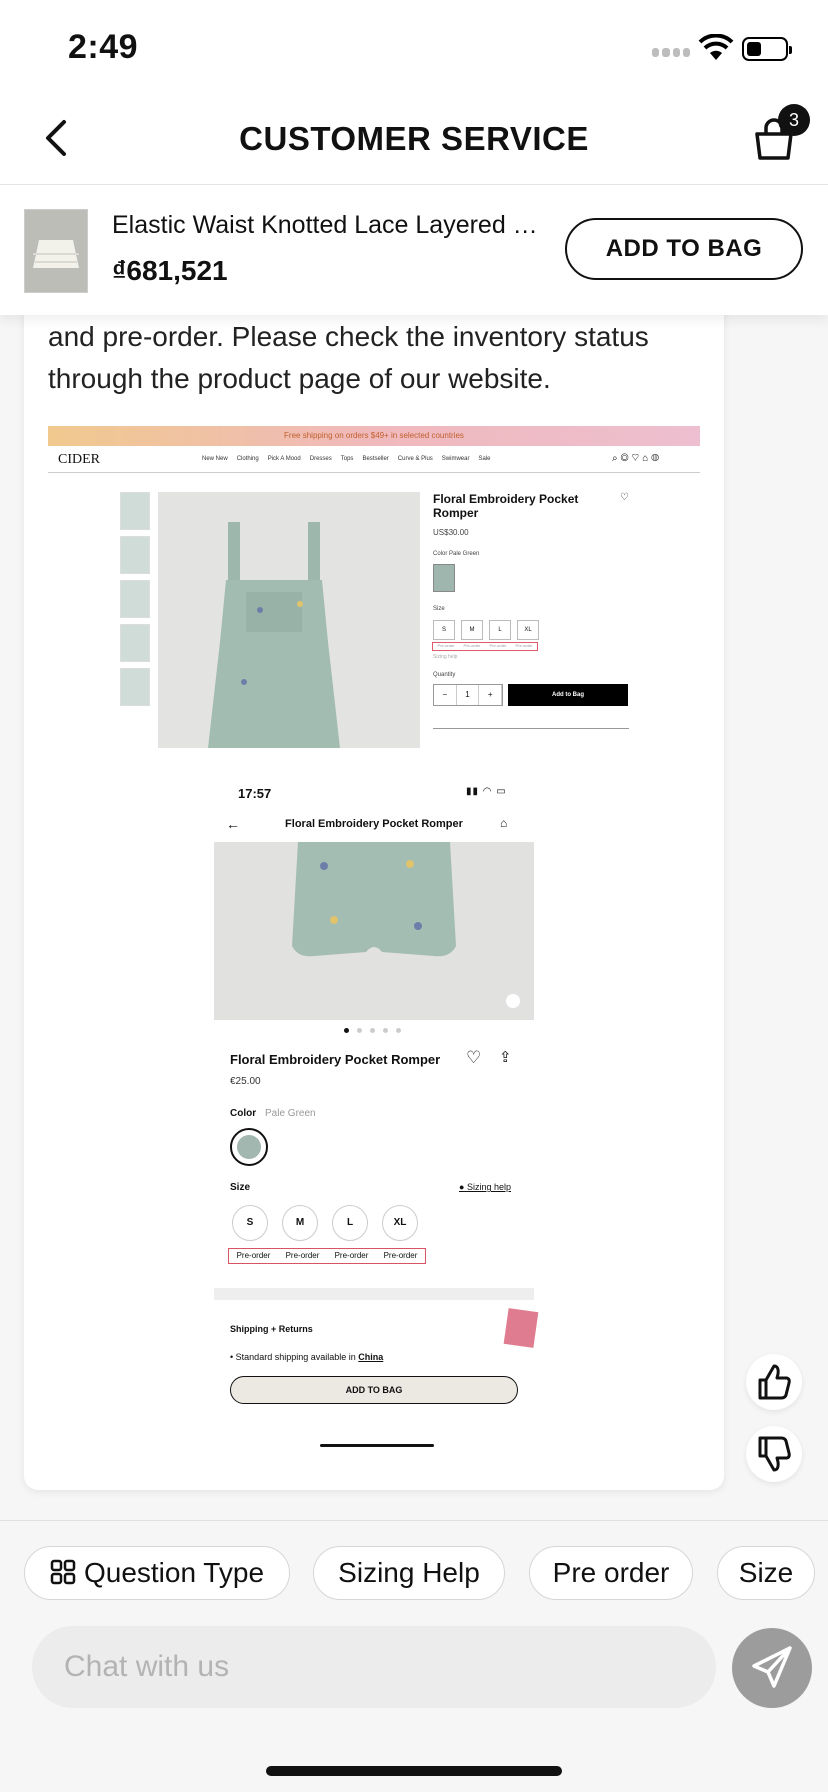 This screenshot has height=1792, width=828. Describe the element at coordinates (444, 630) in the screenshot. I see `desktop-size-option: S` at that location.